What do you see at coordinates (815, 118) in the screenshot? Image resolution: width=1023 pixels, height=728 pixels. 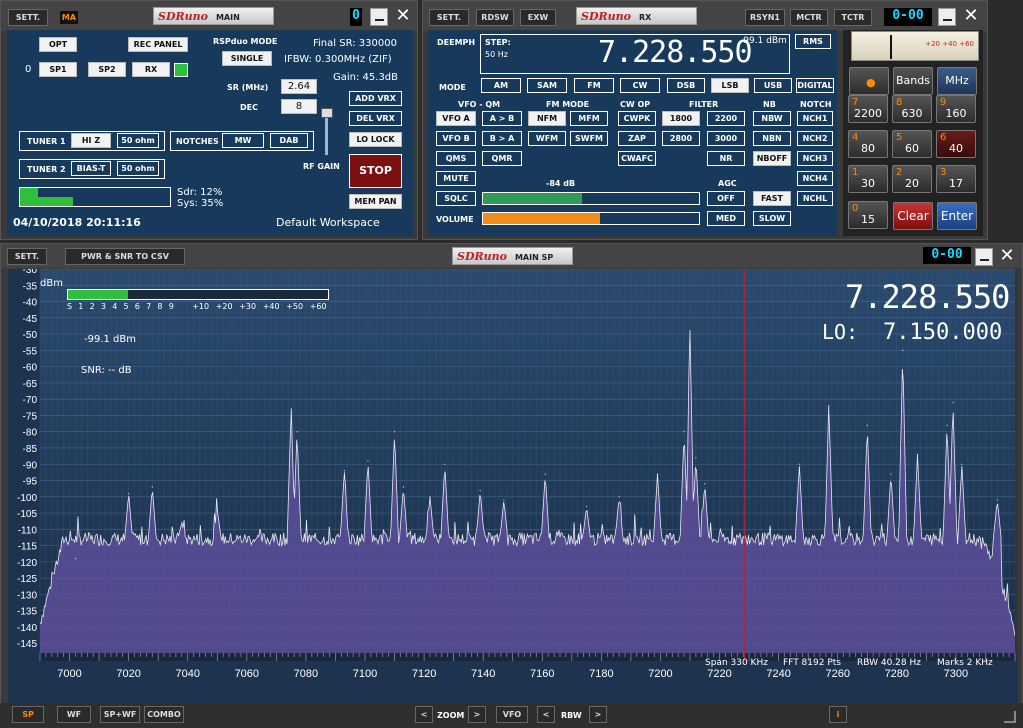 I see `nch1-button: NCH1` at bounding box center [815, 118].